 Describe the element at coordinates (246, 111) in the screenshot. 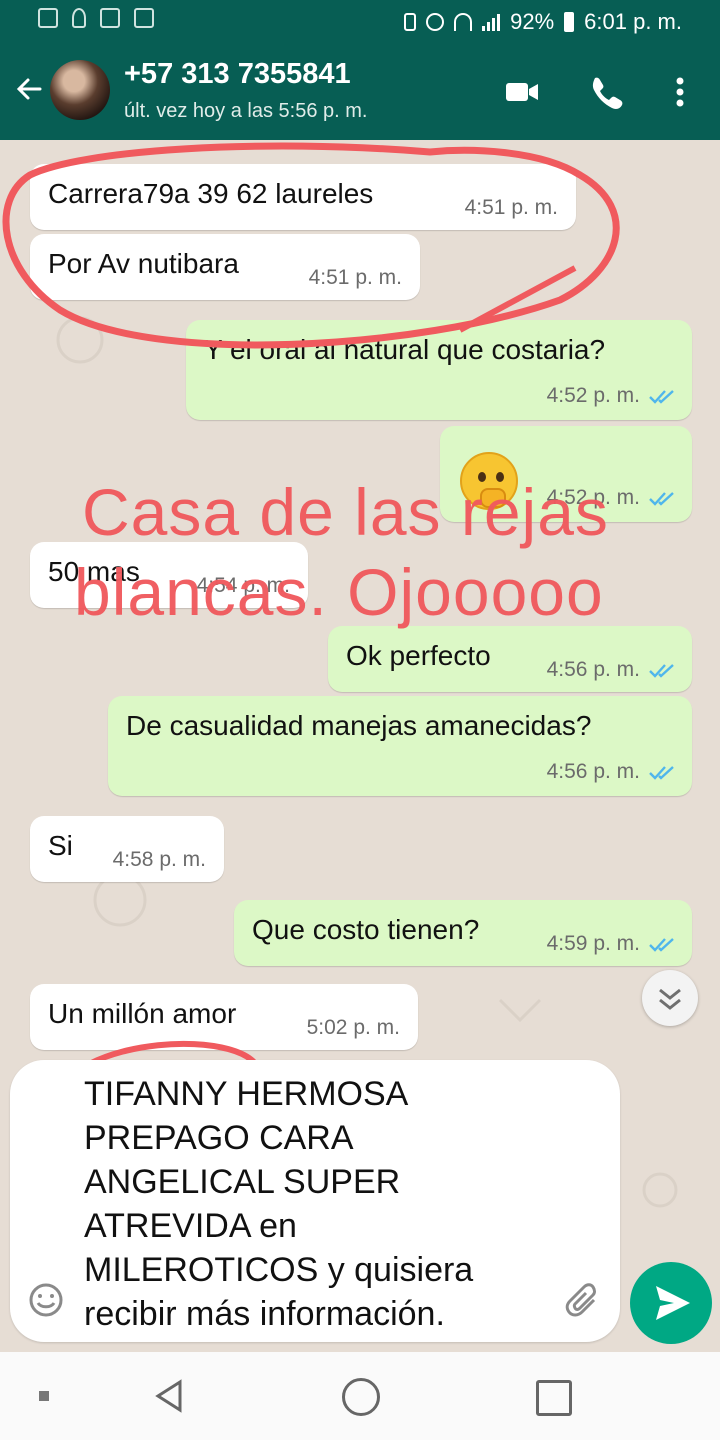

I see `last-seen: últ. vez hoy a las 5:56 p. m.` at that location.